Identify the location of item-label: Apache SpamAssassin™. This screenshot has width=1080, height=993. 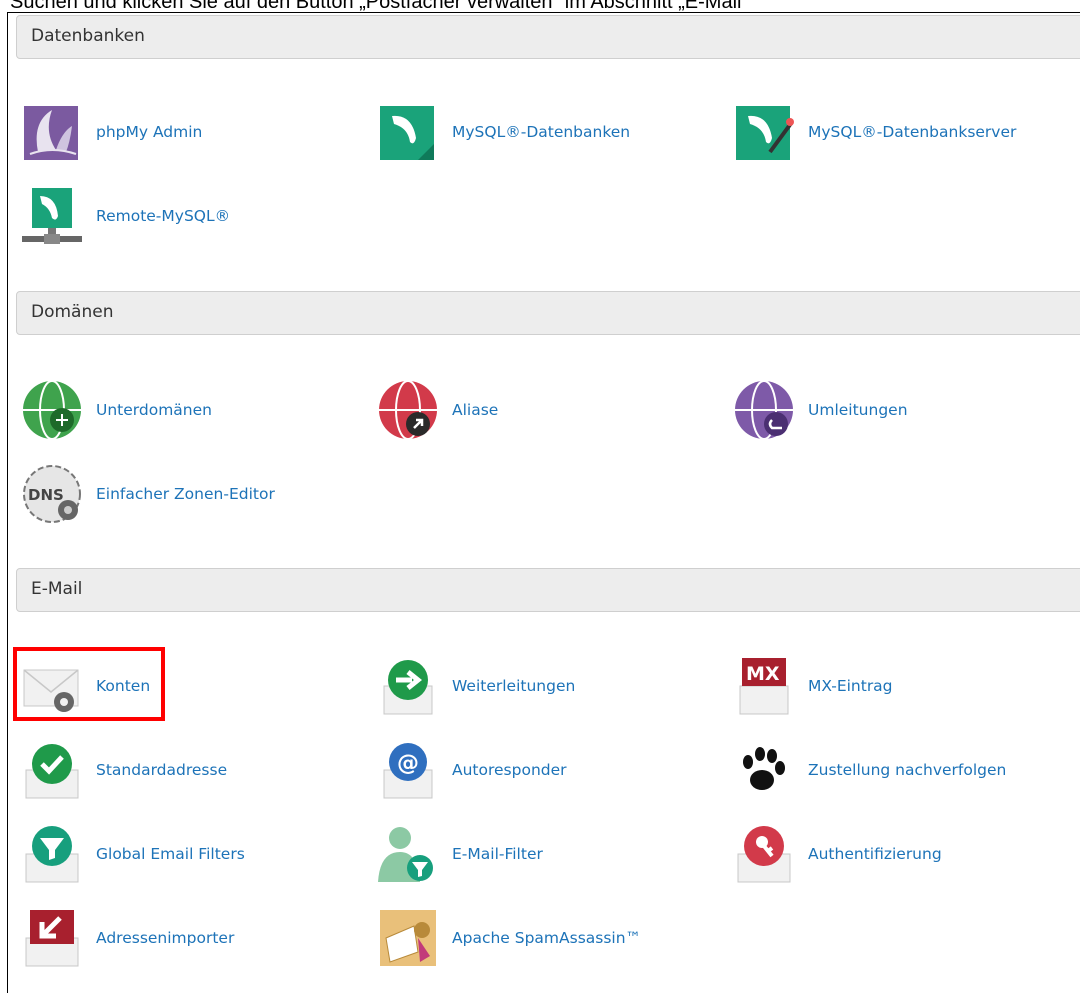
(547, 938).